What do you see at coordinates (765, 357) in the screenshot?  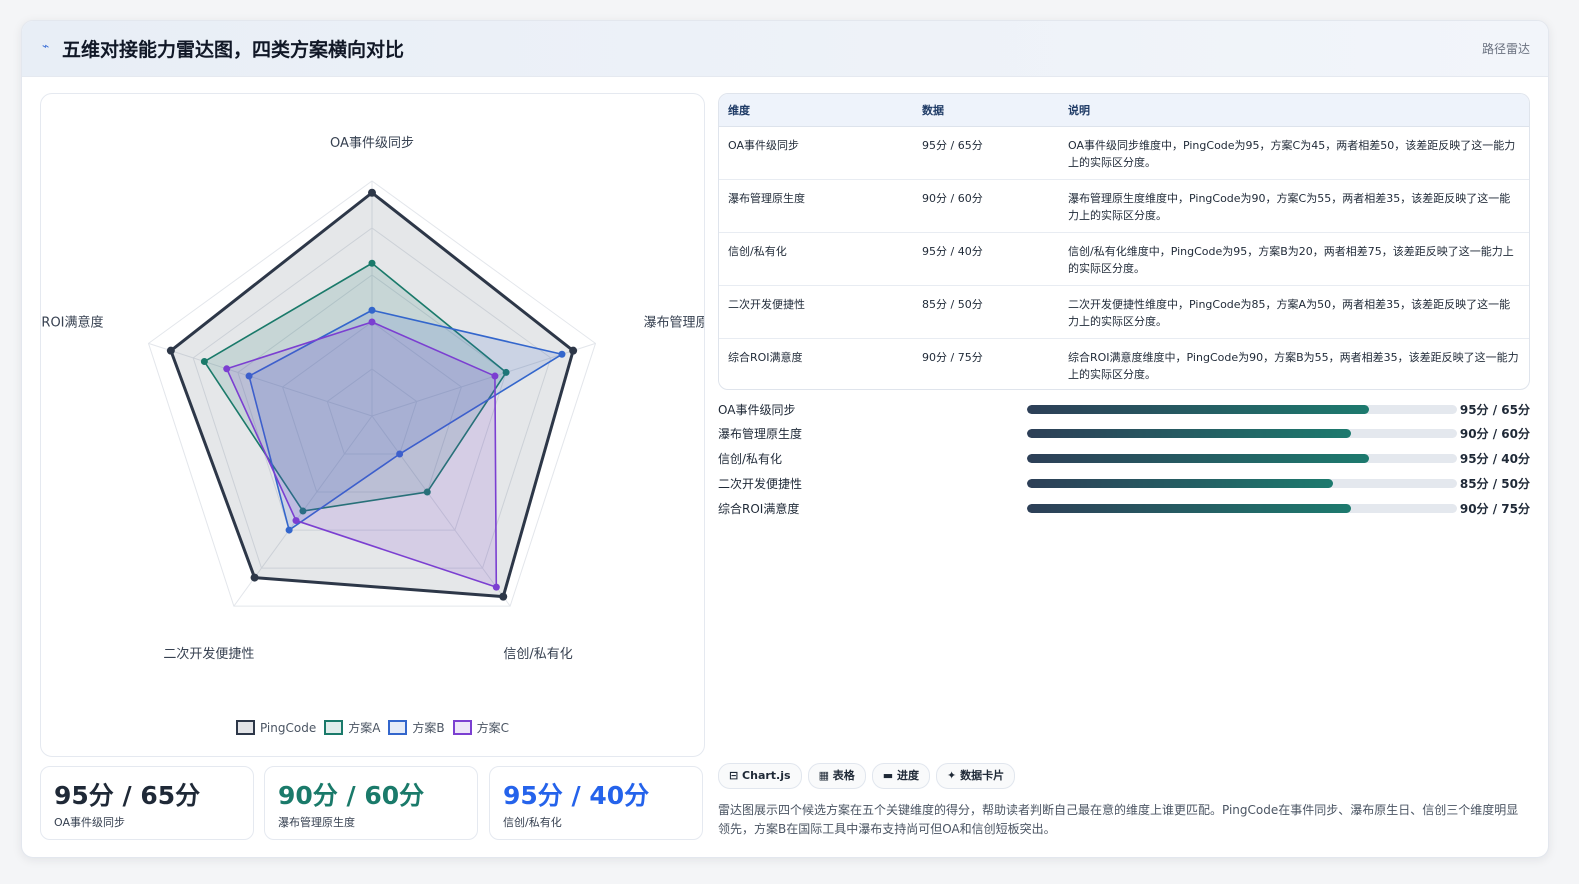 I see `cell-dimension: 综合ROI满意度` at bounding box center [765, 357].